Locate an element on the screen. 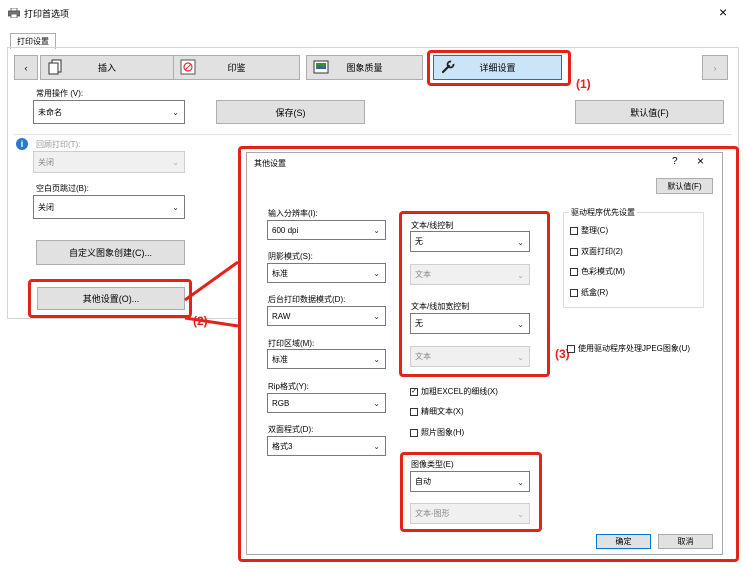 This screenshot has height=568, width=743. text-line-target-select: 文本 ⌄ is located at coordinates (470, 274).